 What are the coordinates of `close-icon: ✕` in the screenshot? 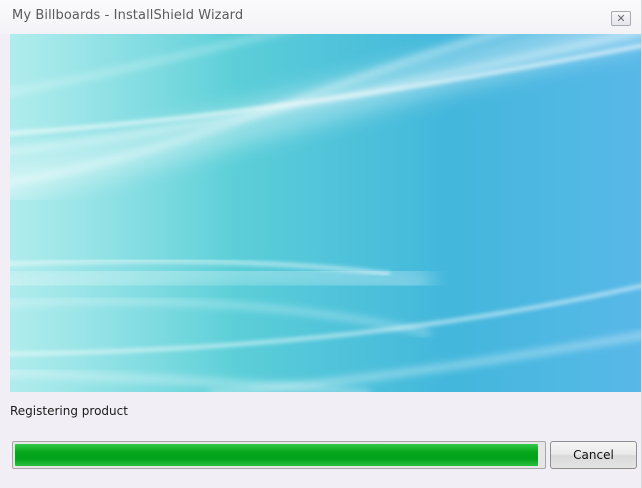 It's located at (621, 18).